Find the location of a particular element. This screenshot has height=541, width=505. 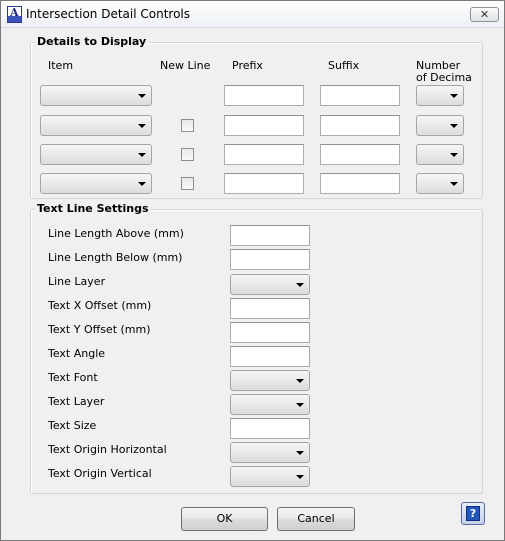

details-group-title: Details to Display is located at coordinates (92, 41).